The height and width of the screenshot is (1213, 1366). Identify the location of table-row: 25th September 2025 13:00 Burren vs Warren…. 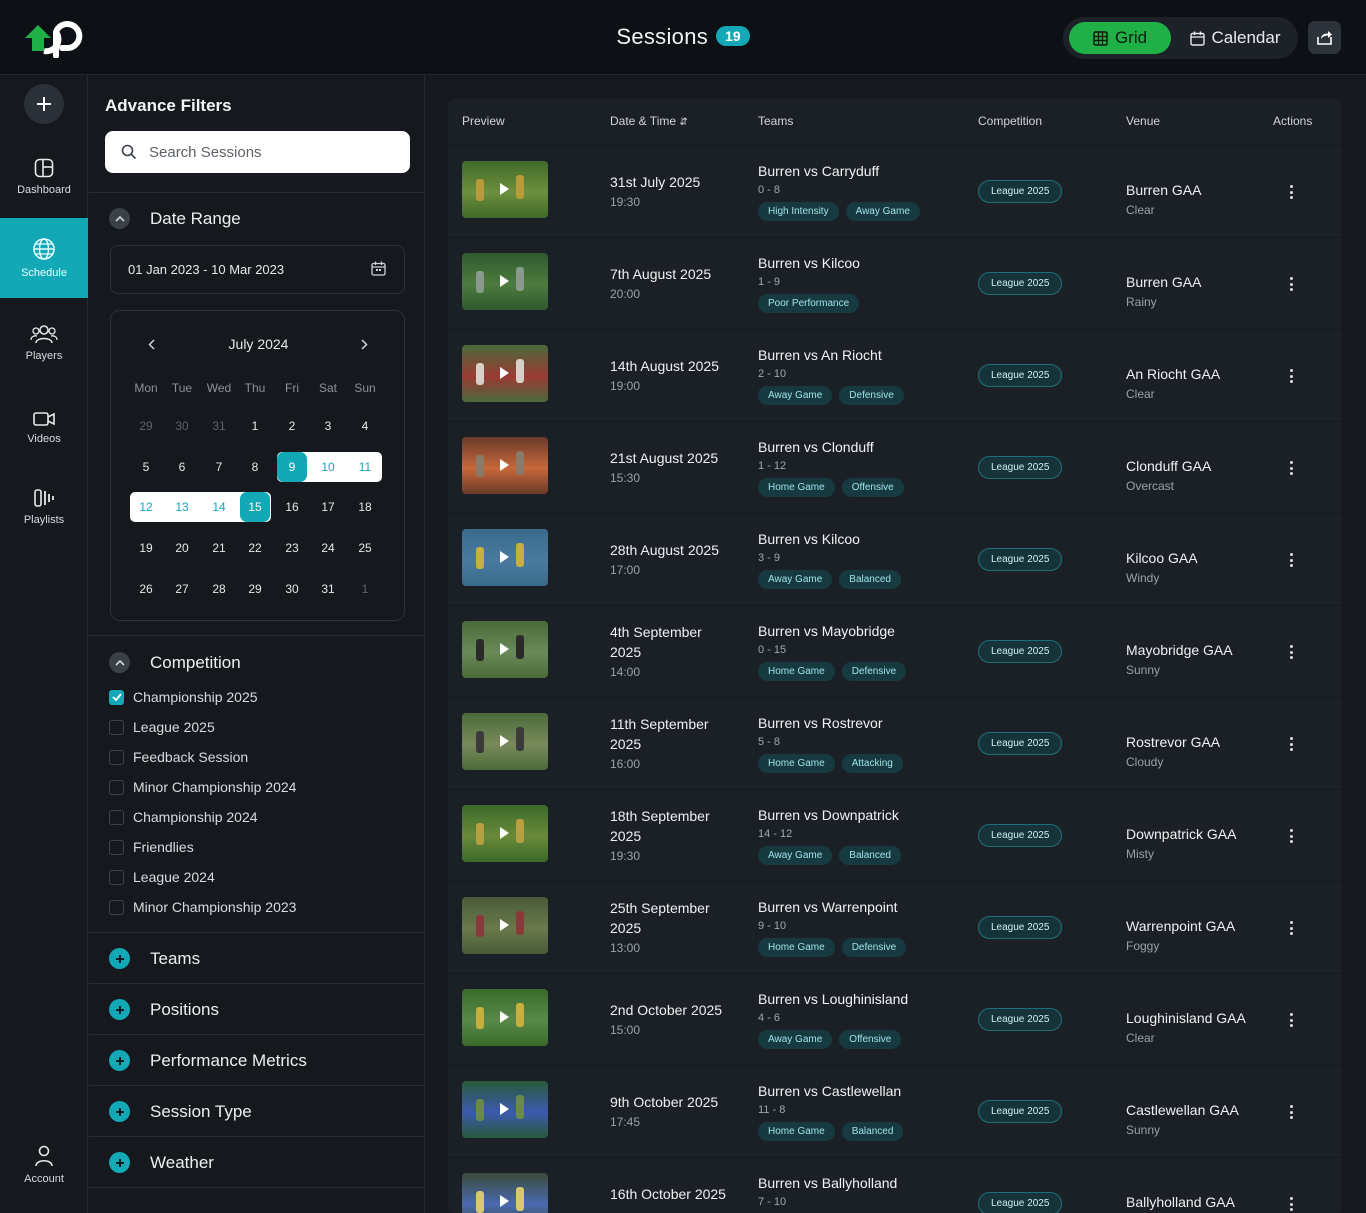
(895, 927).